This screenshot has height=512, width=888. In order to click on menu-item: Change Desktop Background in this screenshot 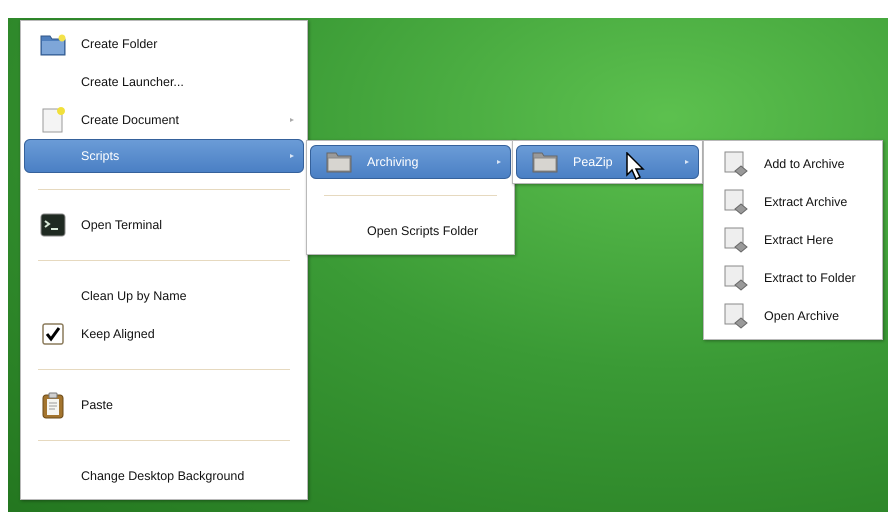, I will do `click(164, 476)`.